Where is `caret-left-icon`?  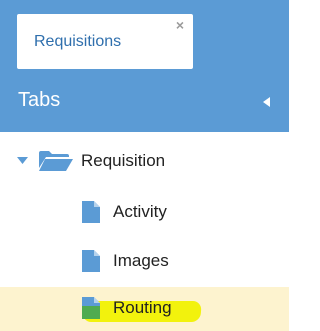
caret-left-icon is located at coordinates (266, 102).